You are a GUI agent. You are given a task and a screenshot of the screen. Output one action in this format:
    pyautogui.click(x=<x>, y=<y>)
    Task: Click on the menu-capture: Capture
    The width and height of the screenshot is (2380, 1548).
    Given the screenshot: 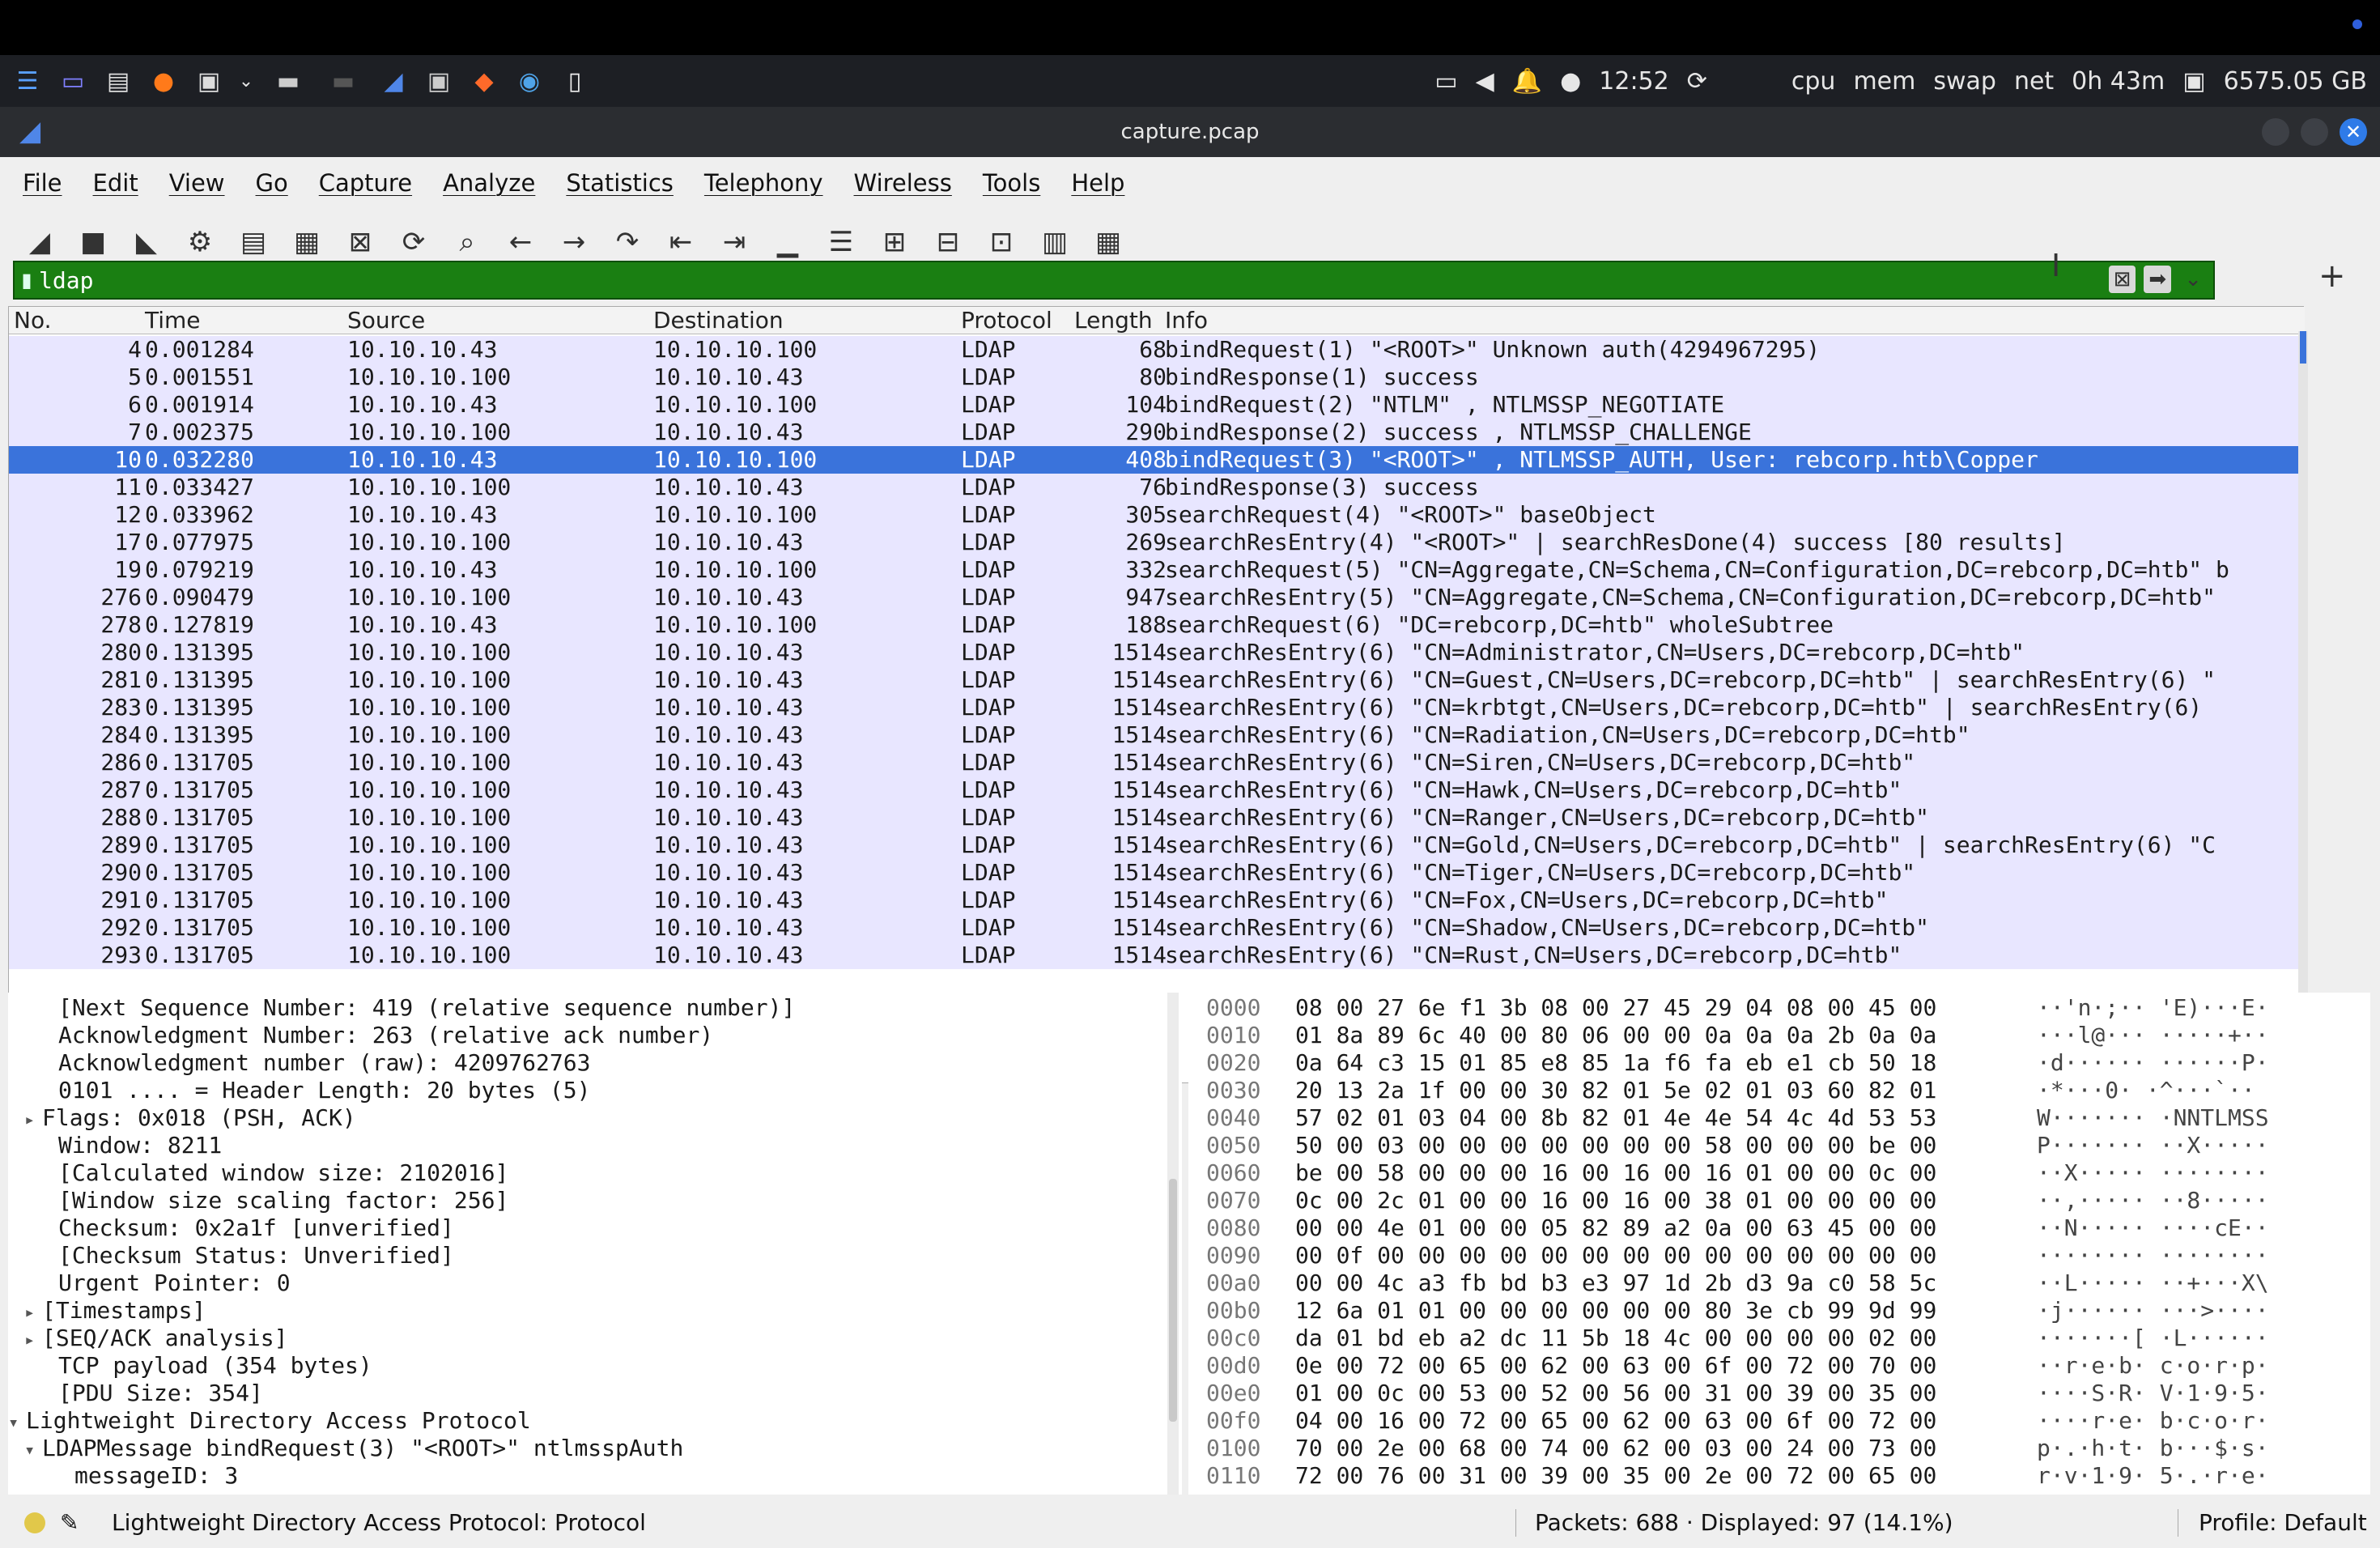 What is the action you would take?
    pyautogui.click(x=365, y=183)
    